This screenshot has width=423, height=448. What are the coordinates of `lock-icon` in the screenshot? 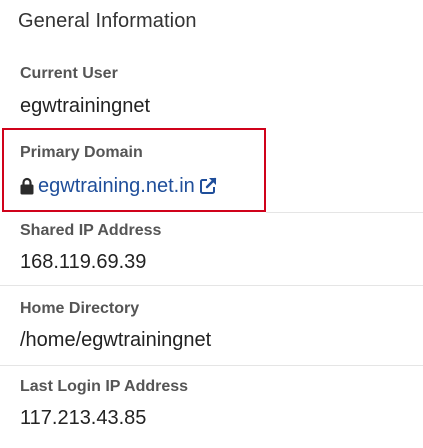 It's located at (27, 186).